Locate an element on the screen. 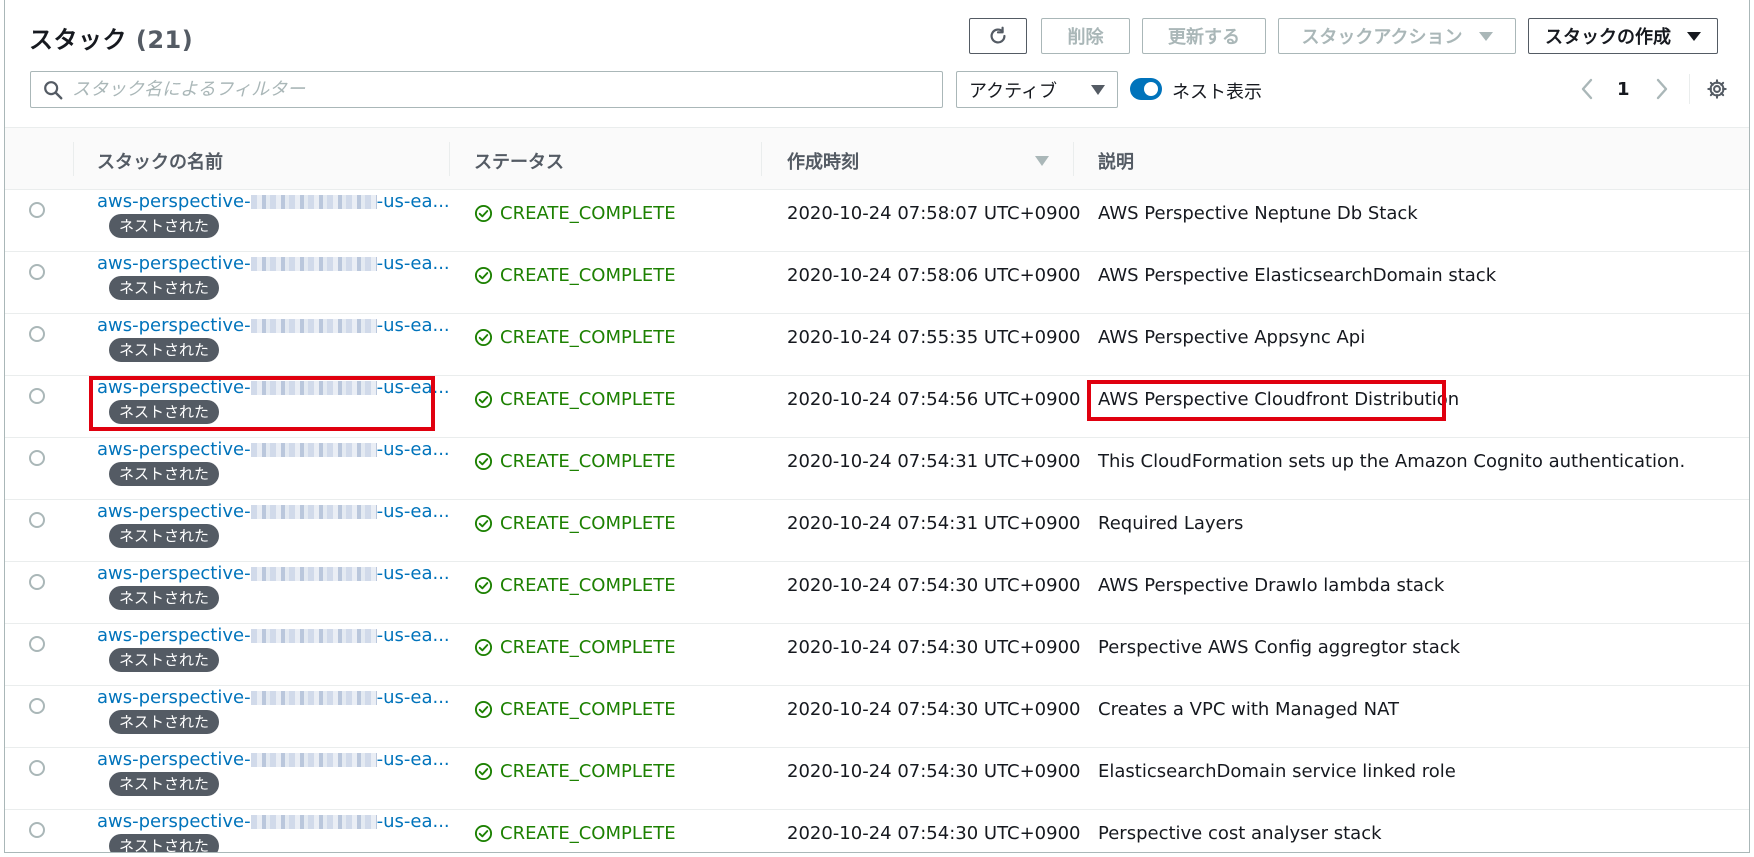  delete-label: 削除 is located at coordinates (1085, 37).